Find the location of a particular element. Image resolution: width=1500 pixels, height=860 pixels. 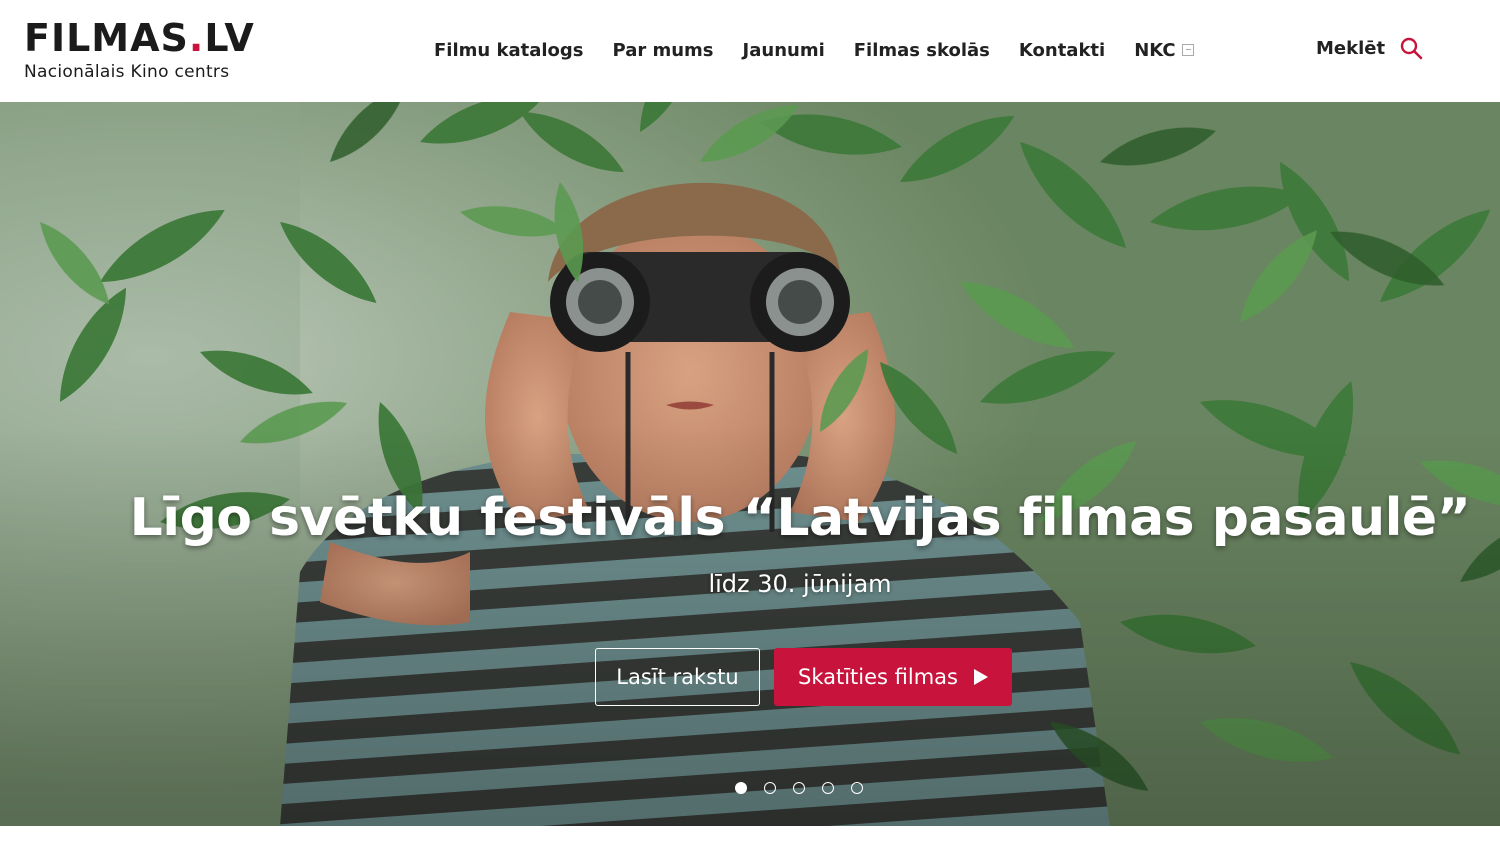

play-icon is located at coordinates (981, 677).